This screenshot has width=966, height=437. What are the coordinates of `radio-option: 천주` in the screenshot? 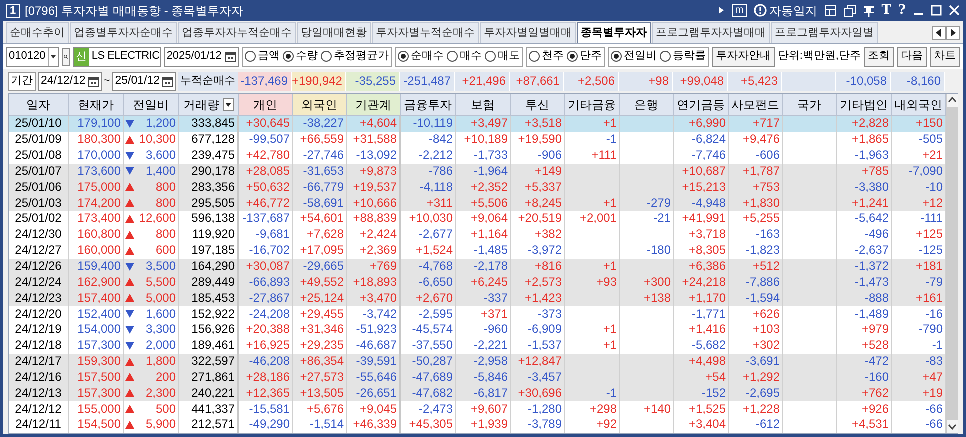 It's located at (546, 56).